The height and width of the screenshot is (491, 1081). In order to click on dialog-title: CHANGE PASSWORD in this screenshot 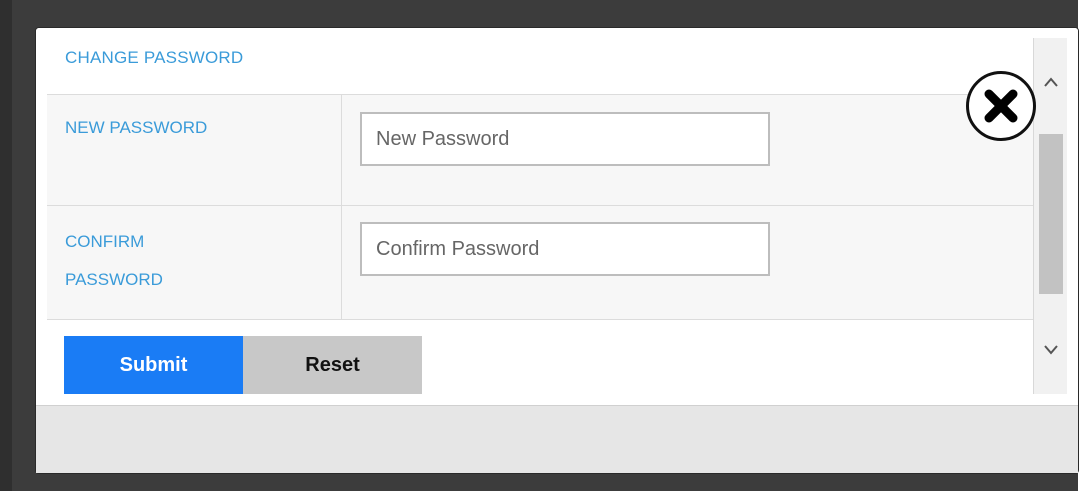, I will do `click(154, 57)`.